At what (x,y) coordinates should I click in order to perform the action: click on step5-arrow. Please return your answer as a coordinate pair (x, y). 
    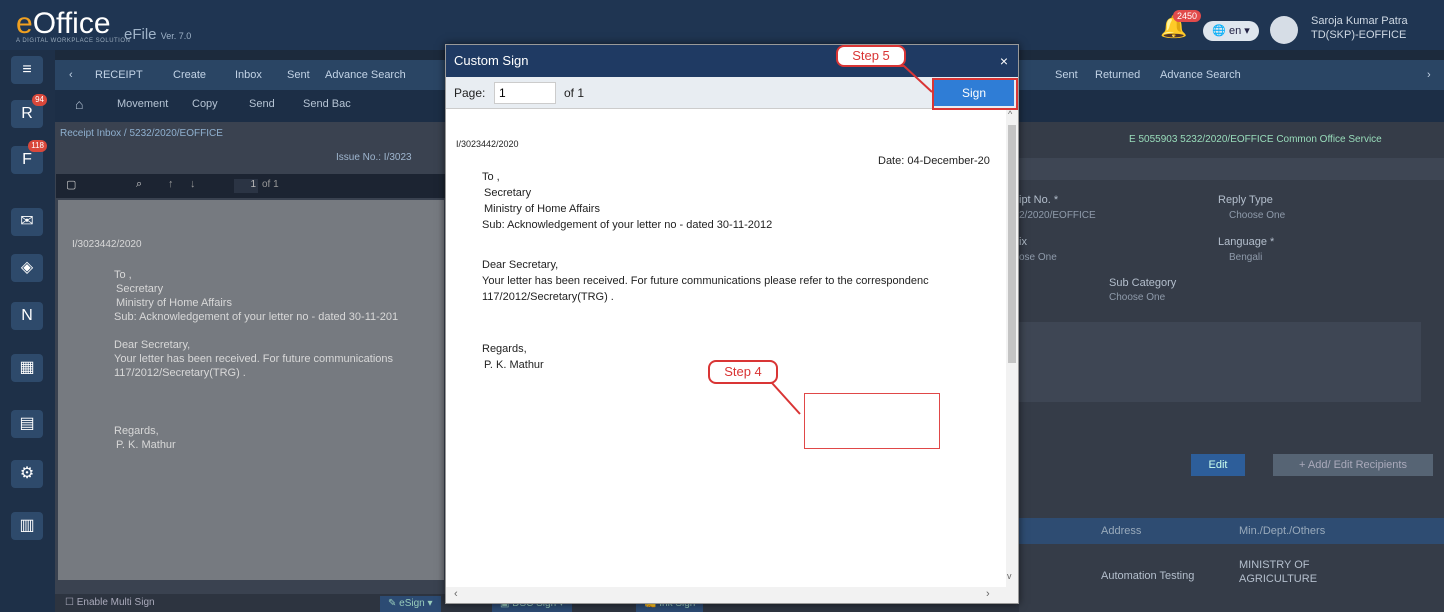
    Looking at the image, I should click on (911, 79).